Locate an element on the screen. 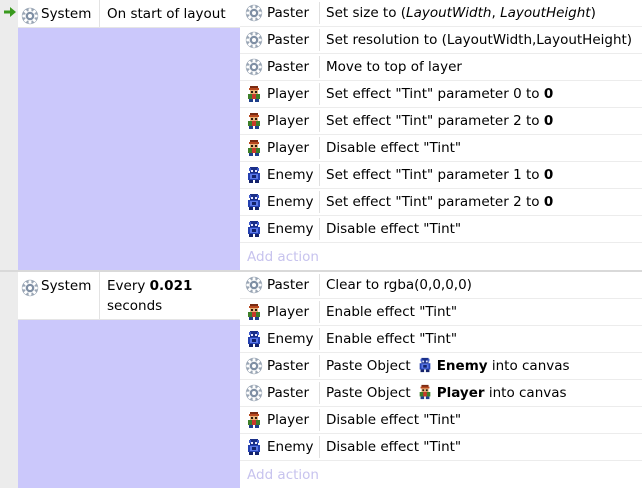 The image size is (642, 488). condition-row: System On start of layout is located at coordinates (129, 14).